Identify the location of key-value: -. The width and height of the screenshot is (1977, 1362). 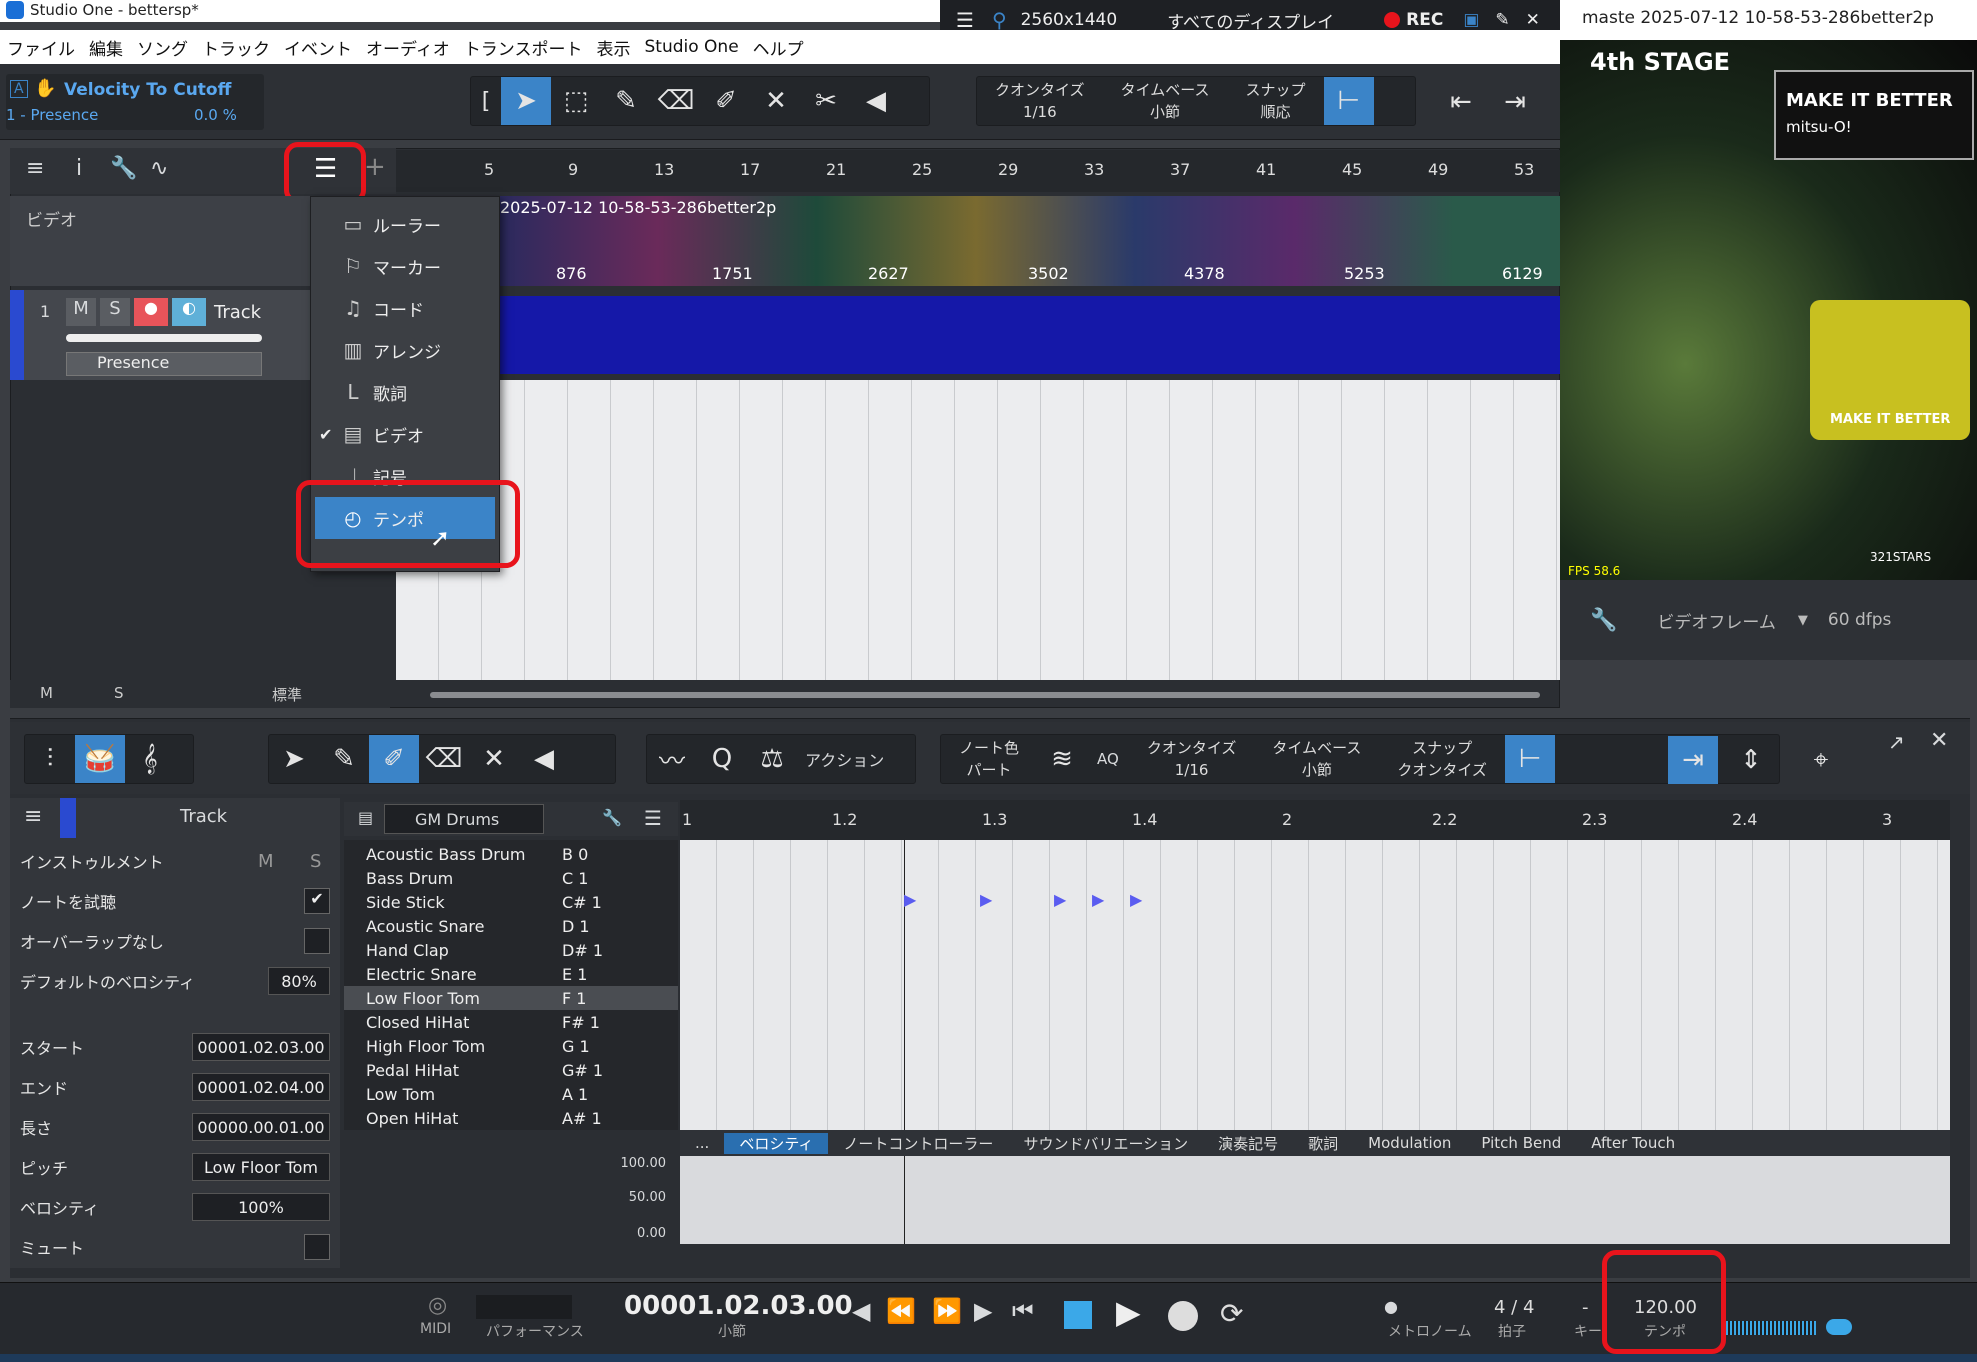
(1585, 1307).